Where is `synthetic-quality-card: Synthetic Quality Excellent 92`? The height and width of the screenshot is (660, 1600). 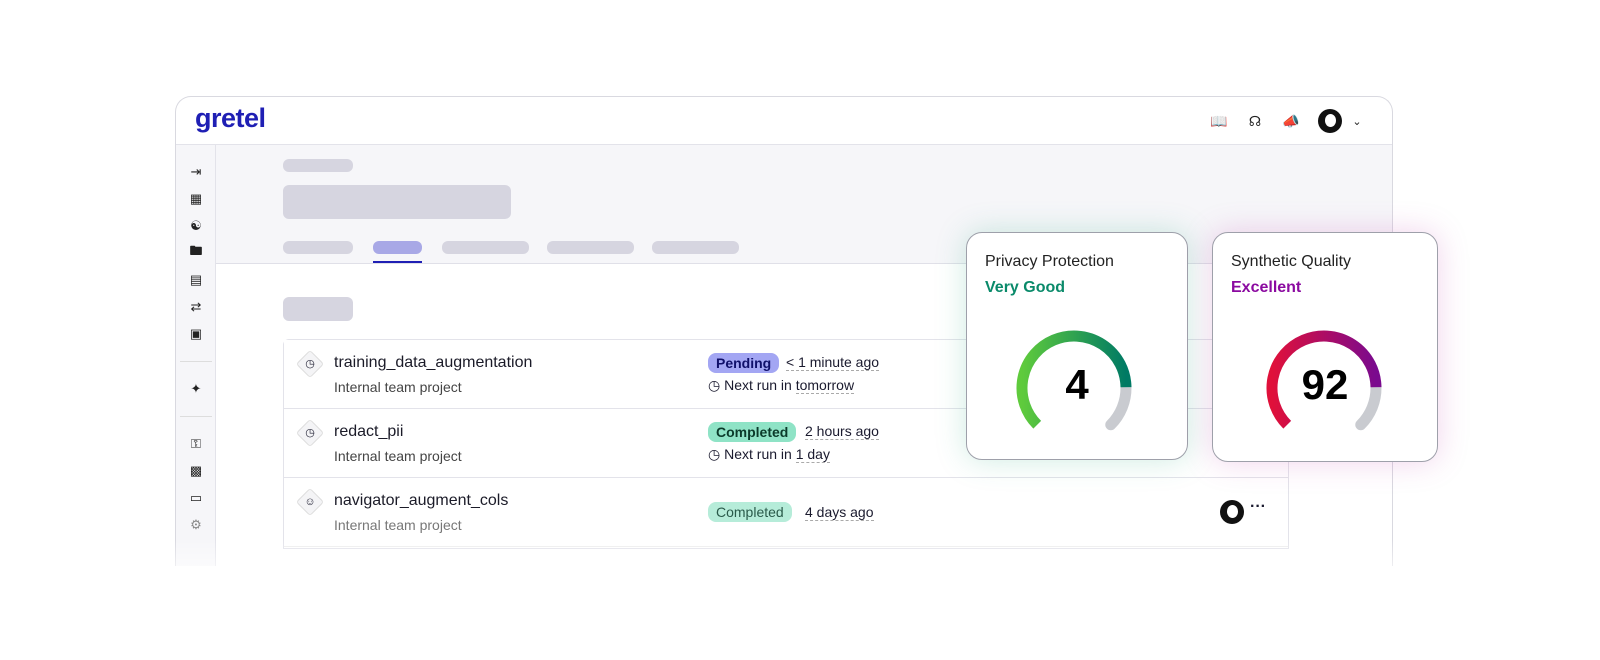
synthetic-quality-card: Synthetic Quality Excellent 92 is located at coordinates (1325, 347).